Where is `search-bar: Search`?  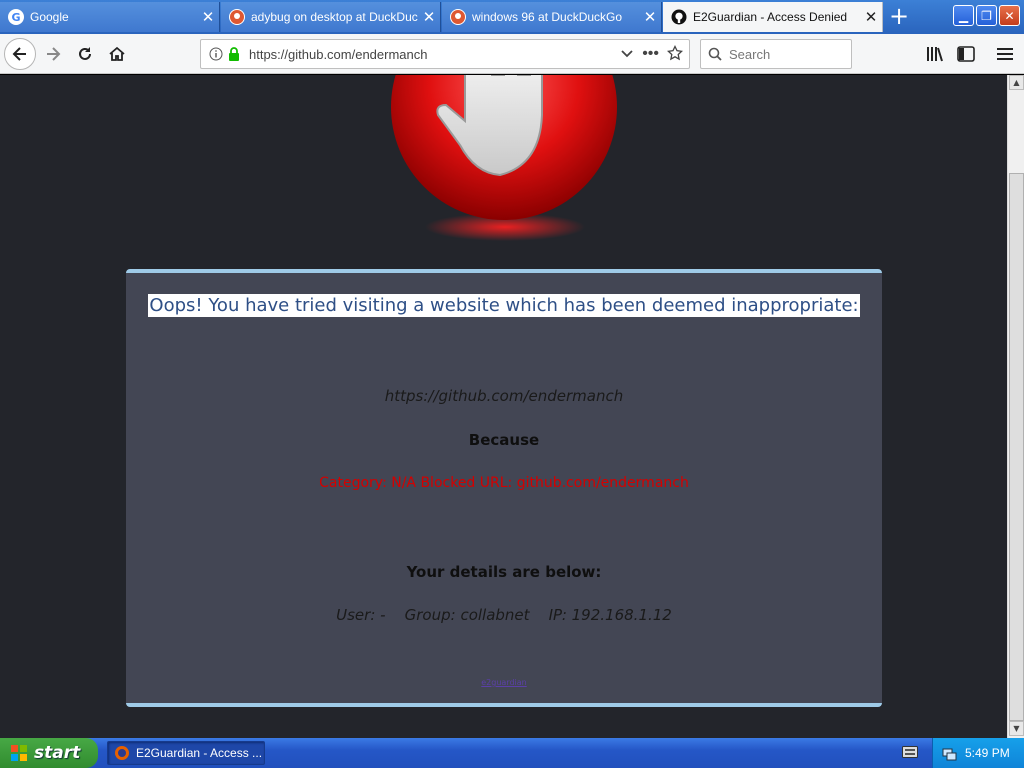
search-bar: Search is located at coordinates (776, 54).